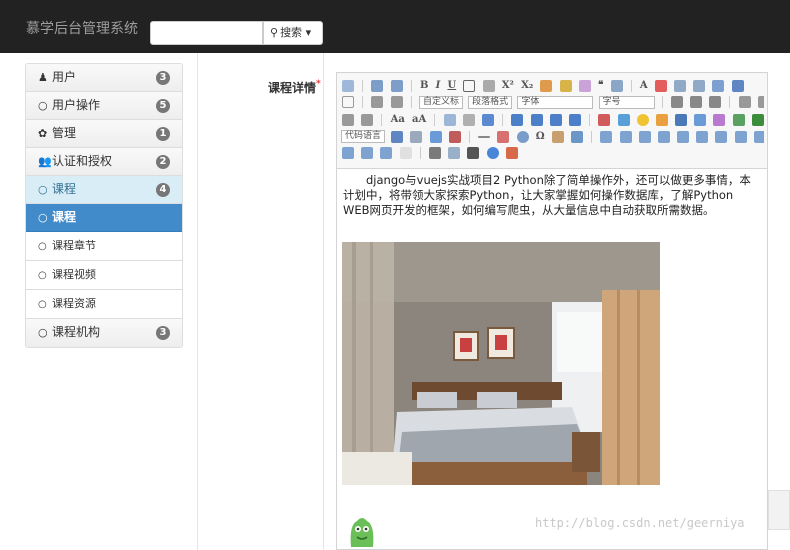  I want to click on delete-col-icon, so click(721, 136).